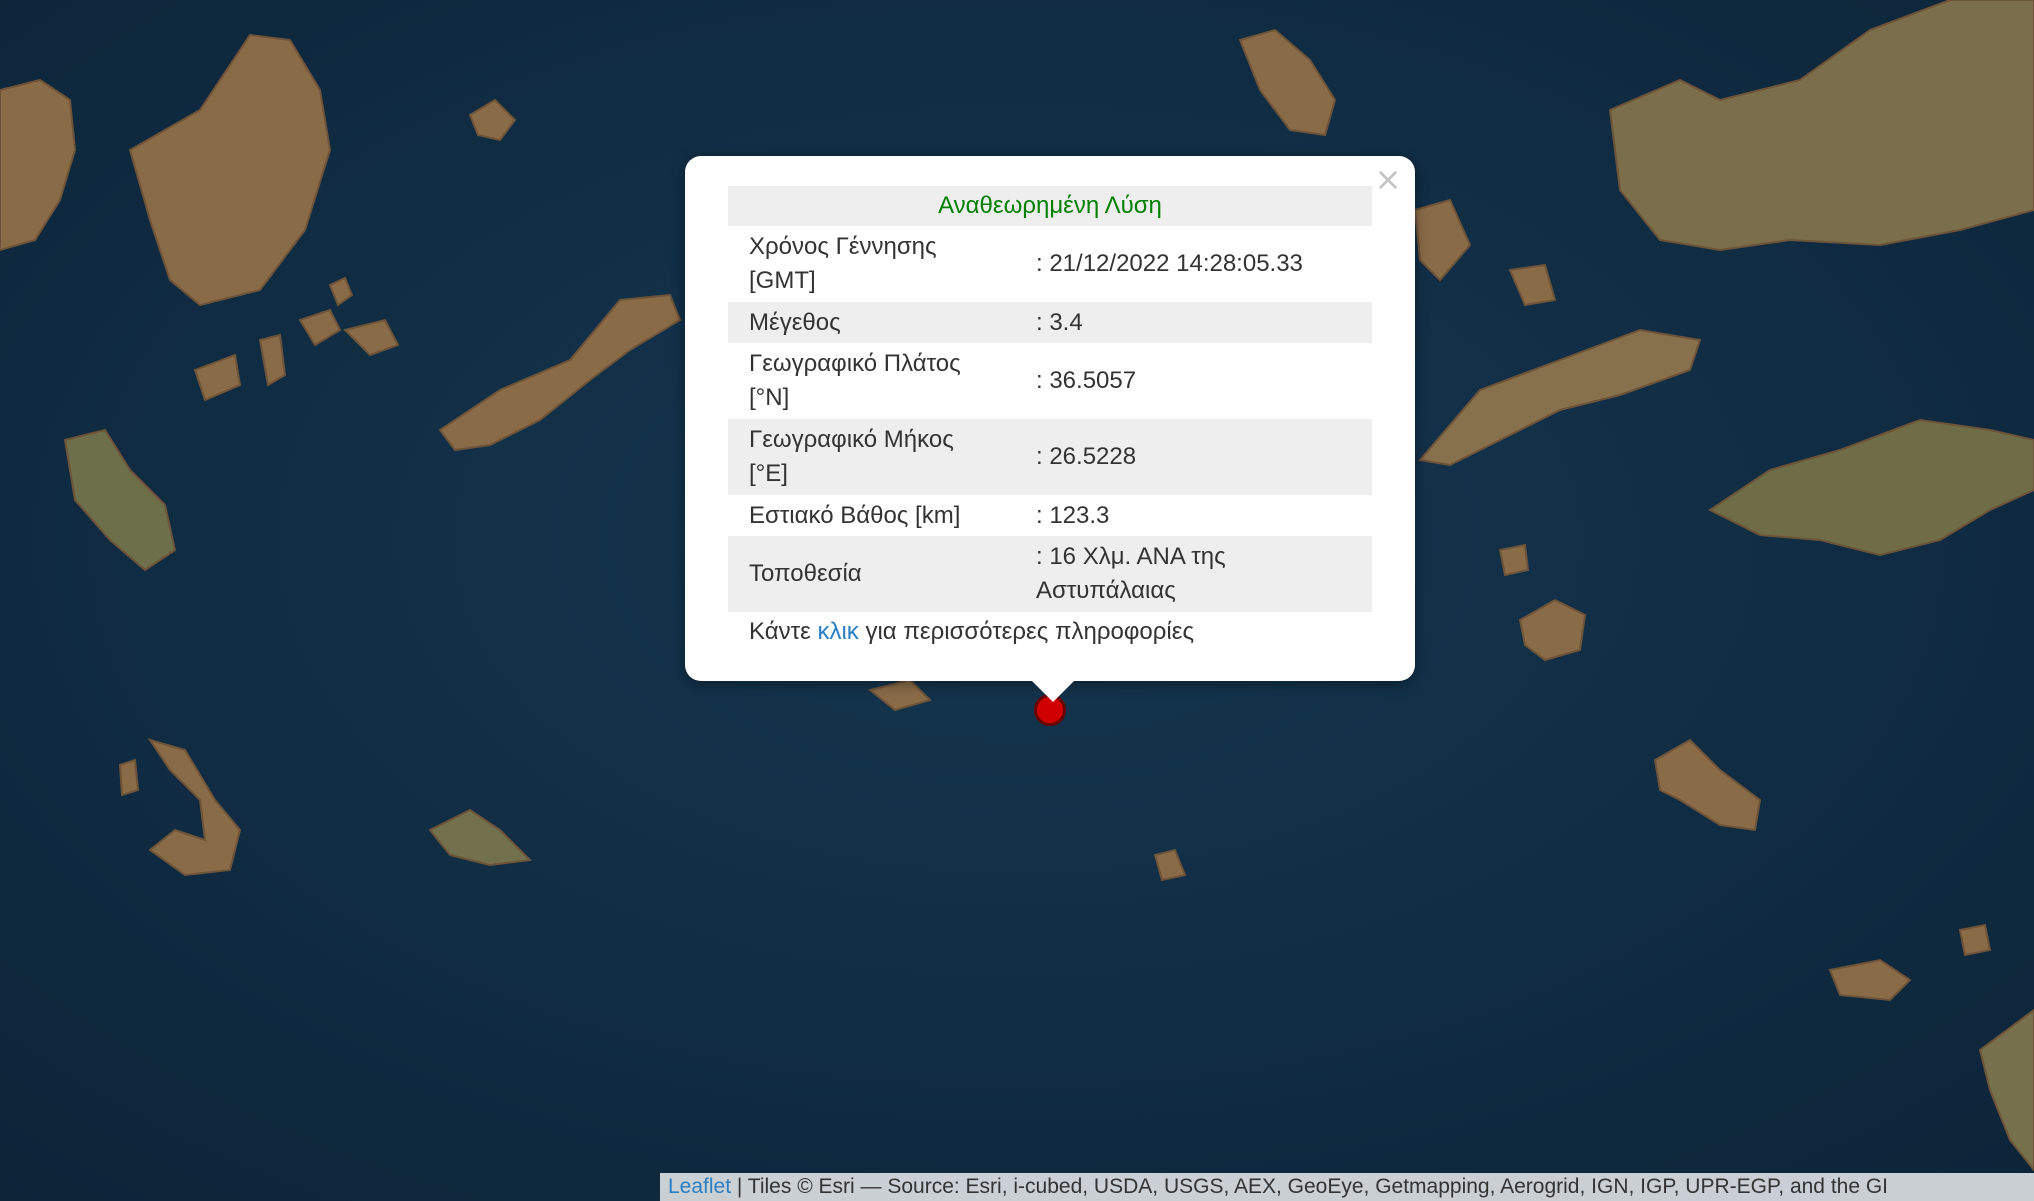  I want to click on table-row: Μέγεθος : 3.4, so click(1050, 322).